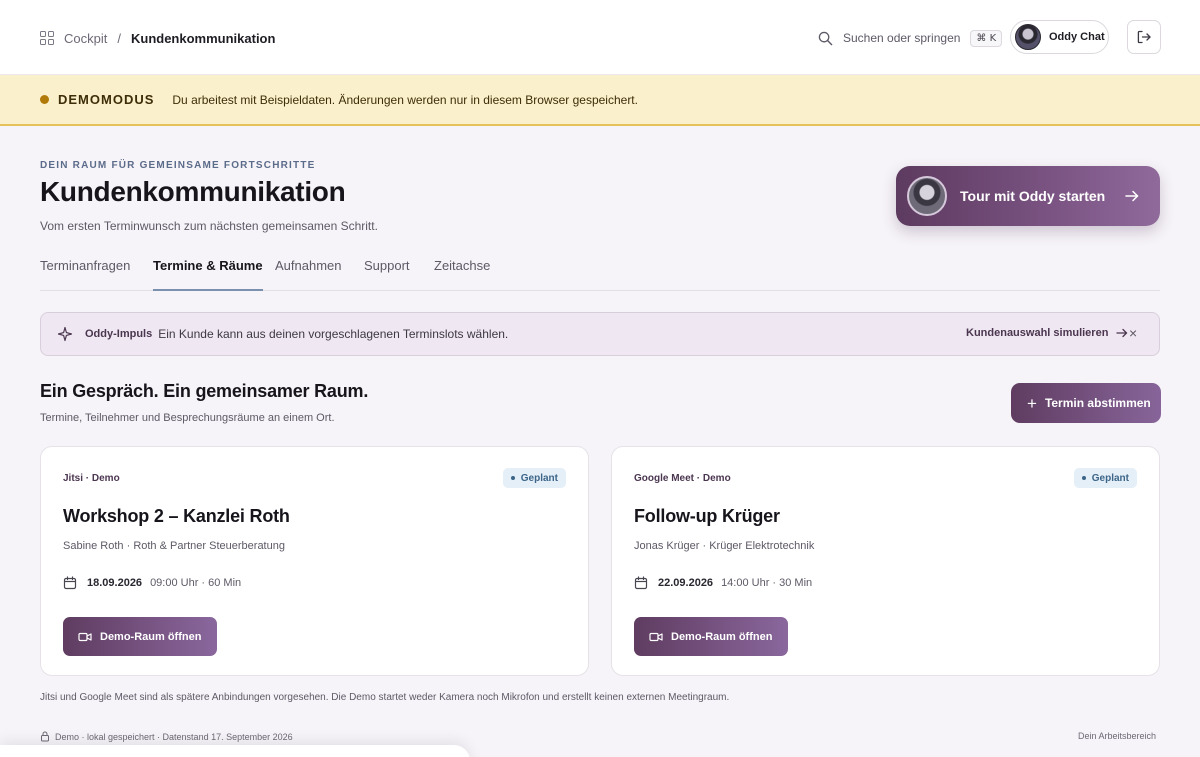 The image size is (1200, 757). I want to click on simulate-customer-choice-link: Kundenauswahl simulieren, so click(1047, 333).